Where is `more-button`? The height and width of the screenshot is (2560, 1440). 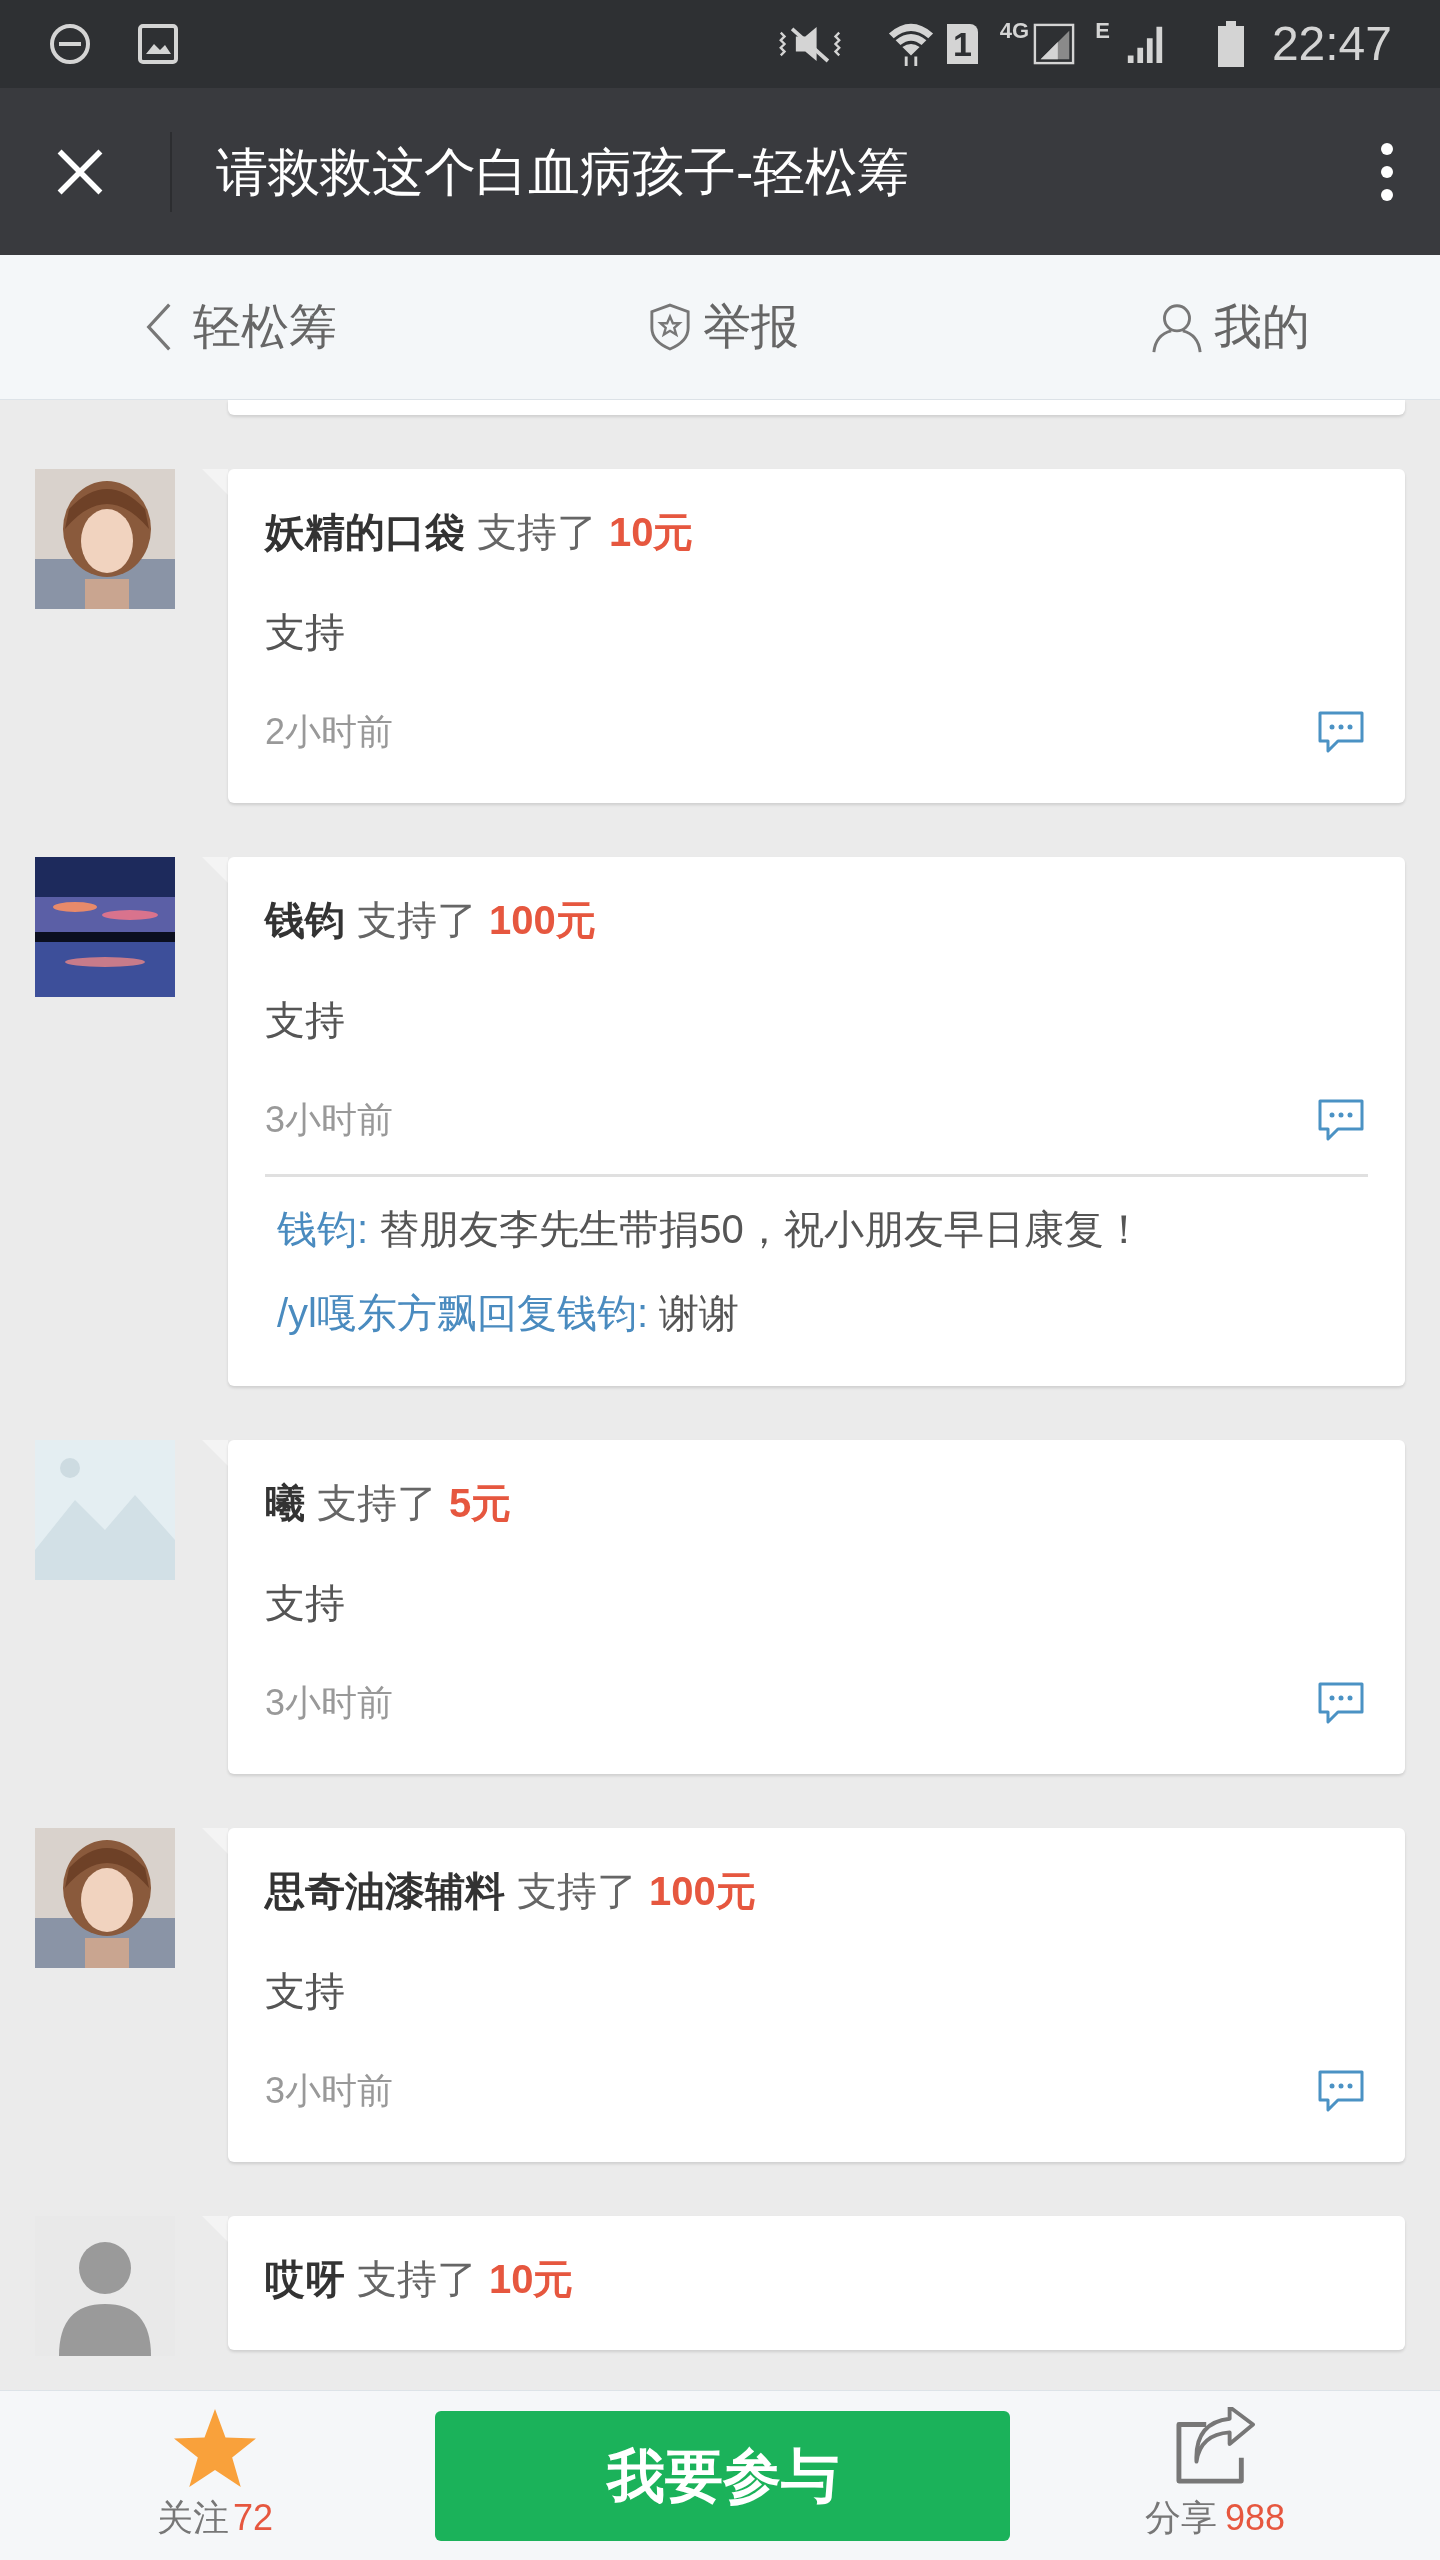 more-button is located at coordinates (1387, 171).